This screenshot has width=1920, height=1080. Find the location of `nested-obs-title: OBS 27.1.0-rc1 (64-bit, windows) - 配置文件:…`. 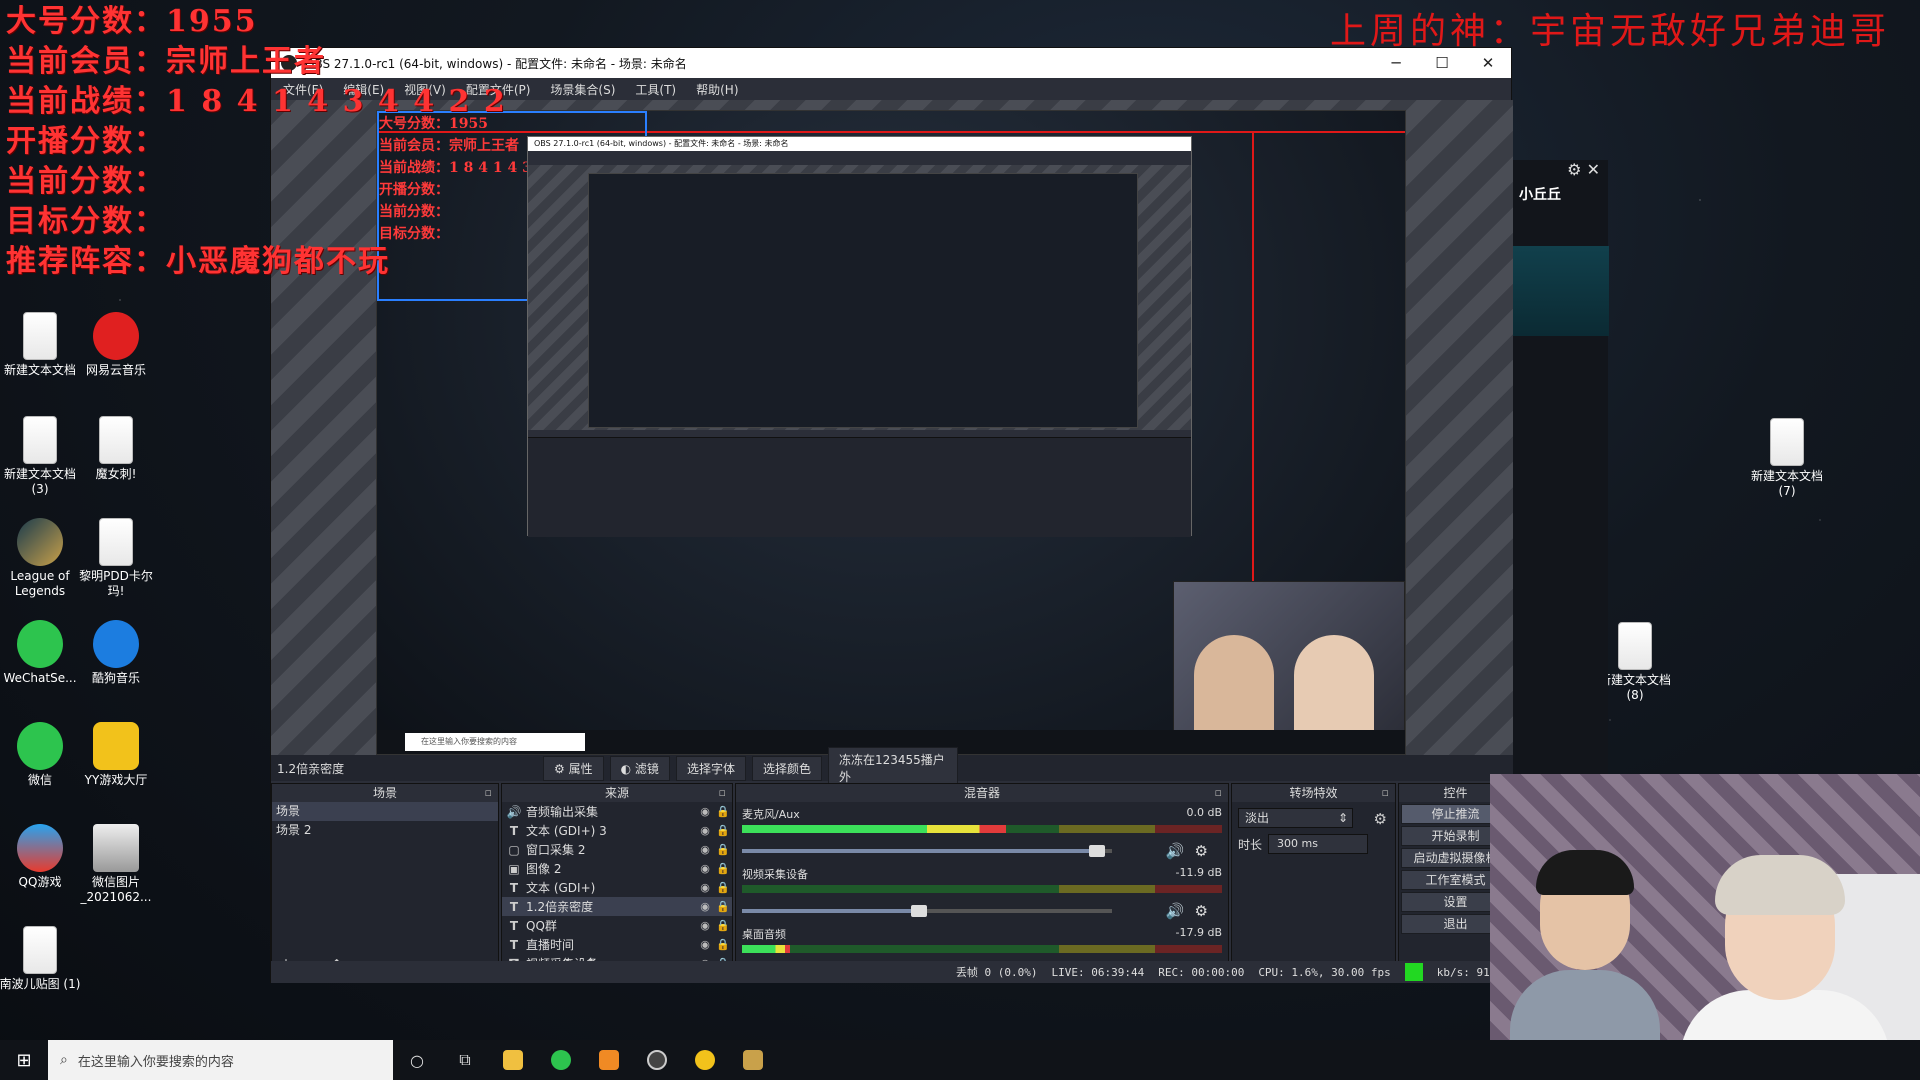

nested-obs-title: OBS 27.1.0-rc1 (64-bit, windows) - 配置文件:… is located at coordinates (859, 144).